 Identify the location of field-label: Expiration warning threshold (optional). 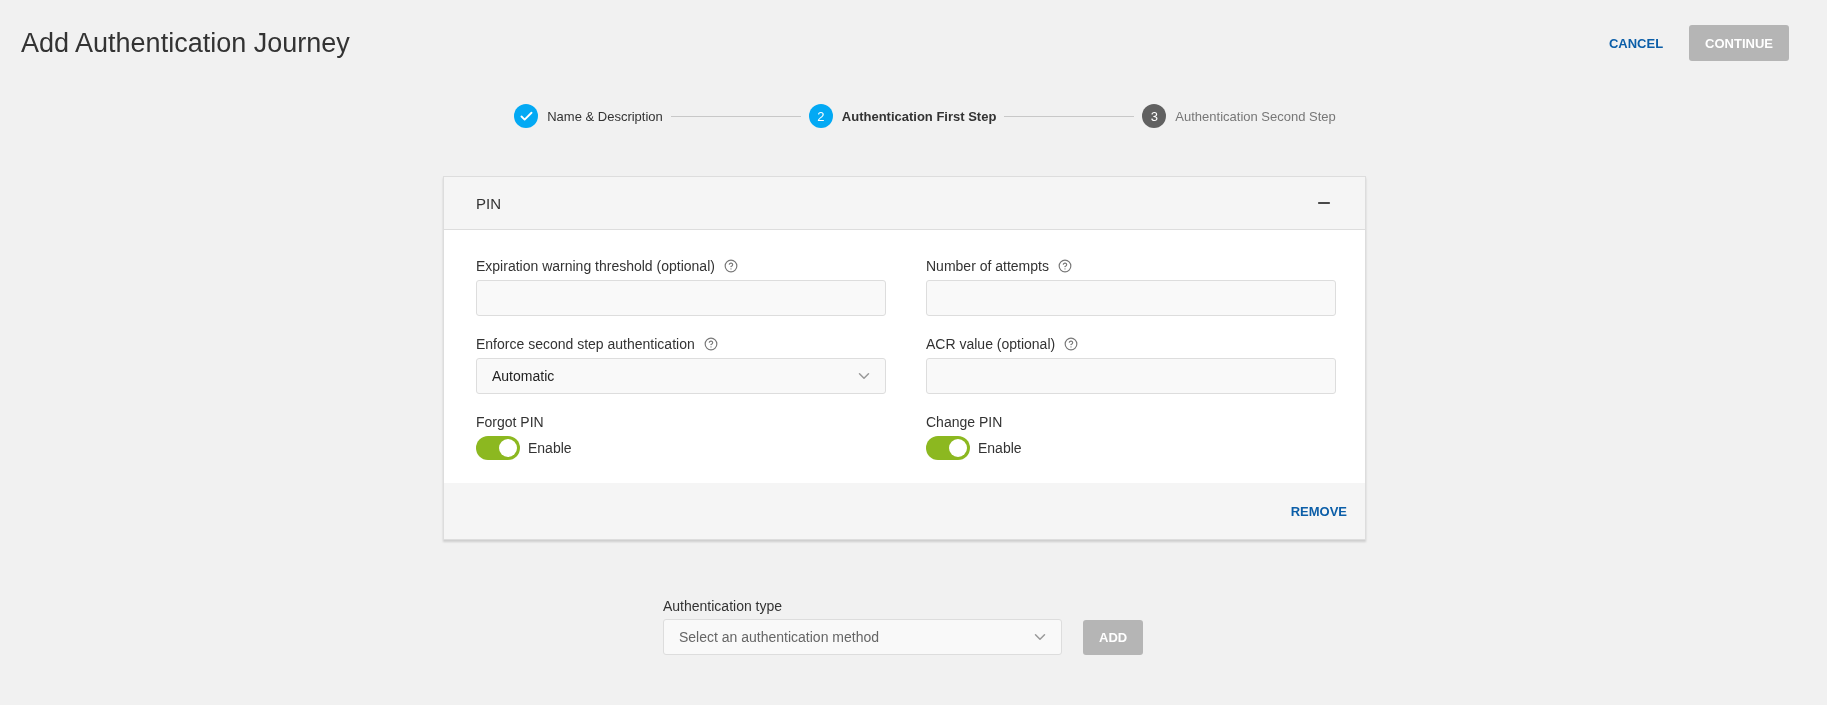
(595, 266).